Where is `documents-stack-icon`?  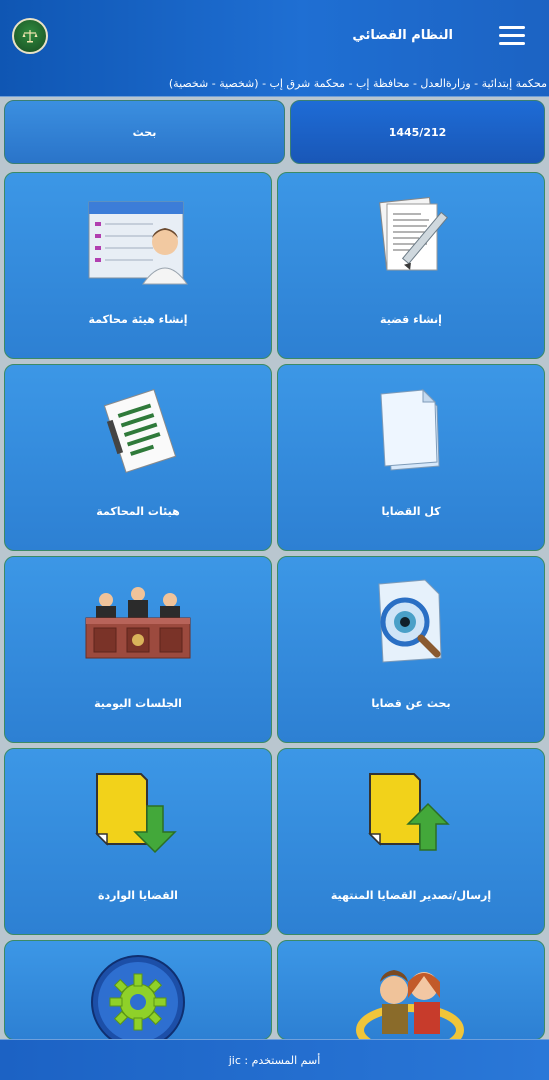
documents-stack-icon is located at coordinates (410, 429).